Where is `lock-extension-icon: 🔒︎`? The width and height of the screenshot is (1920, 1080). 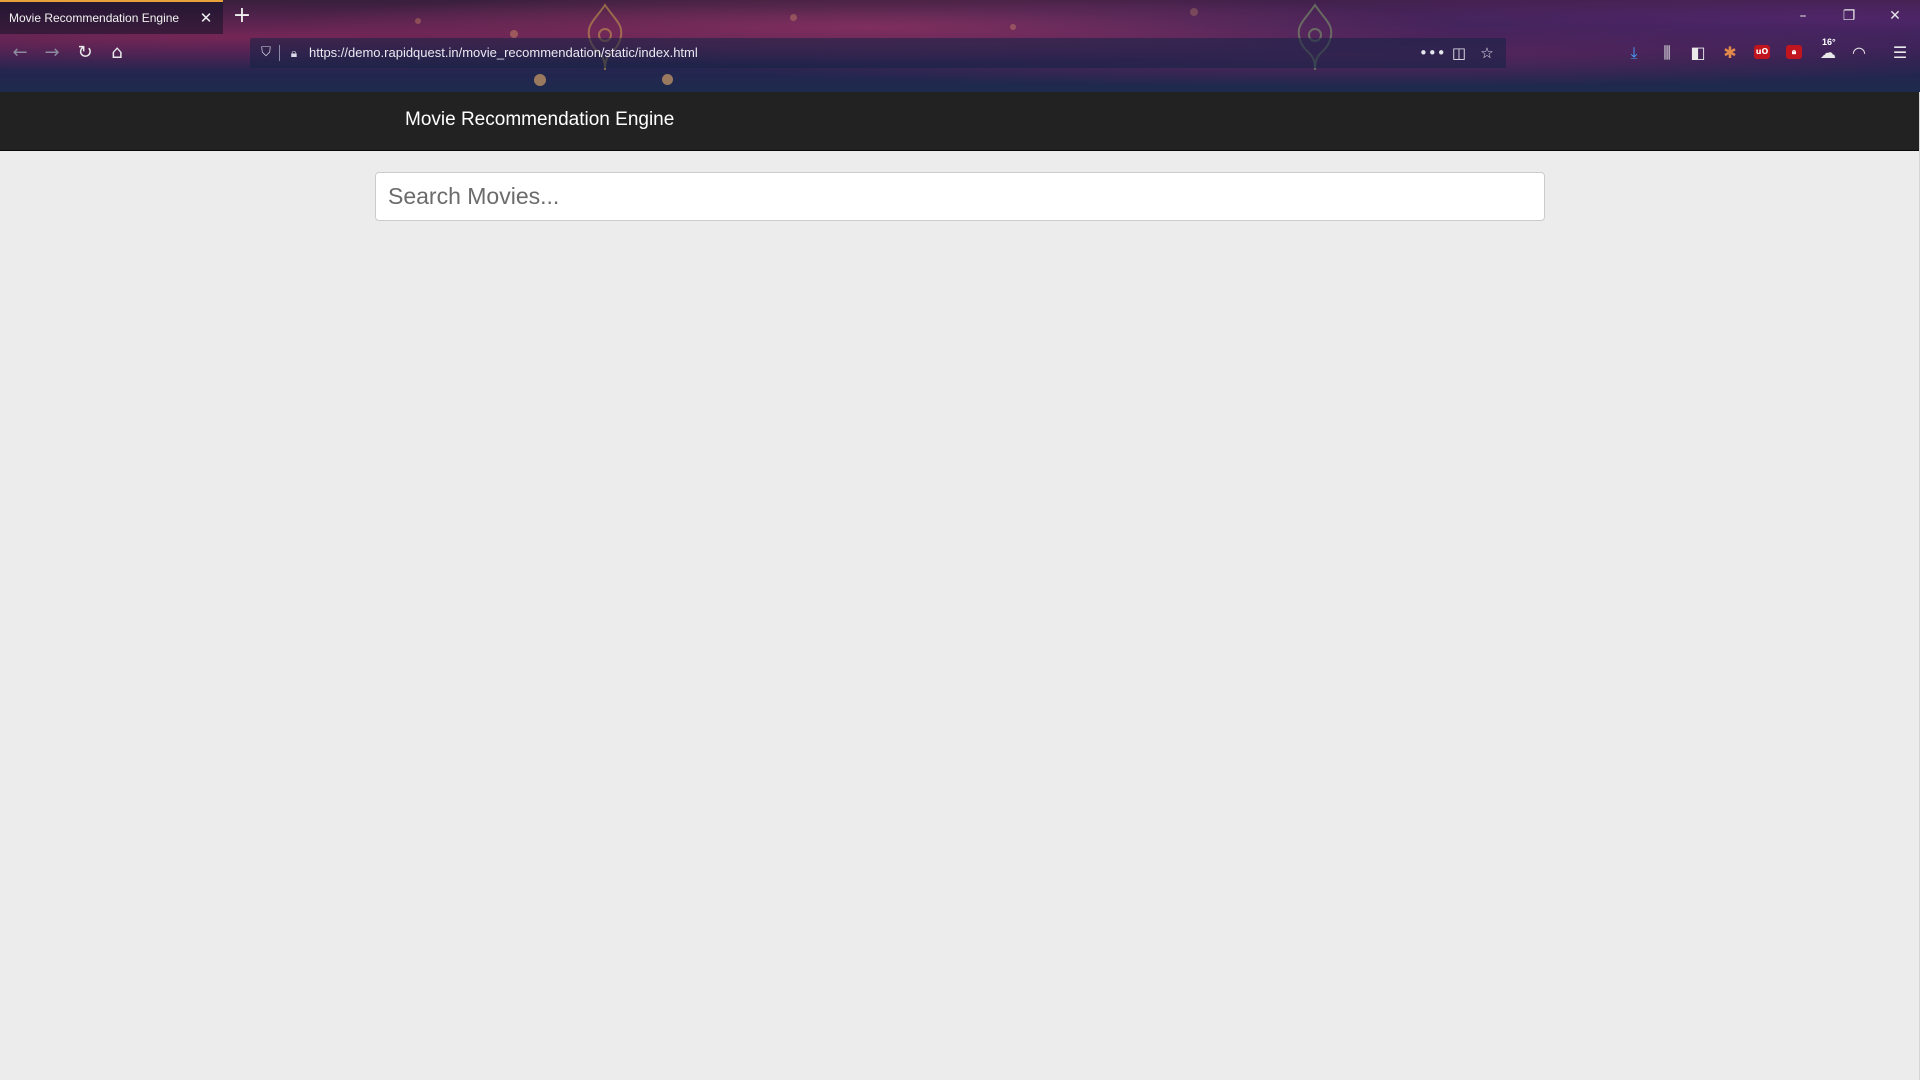 lock-extension-icon: 🔒︎ is located at coordinates (1794, 52).